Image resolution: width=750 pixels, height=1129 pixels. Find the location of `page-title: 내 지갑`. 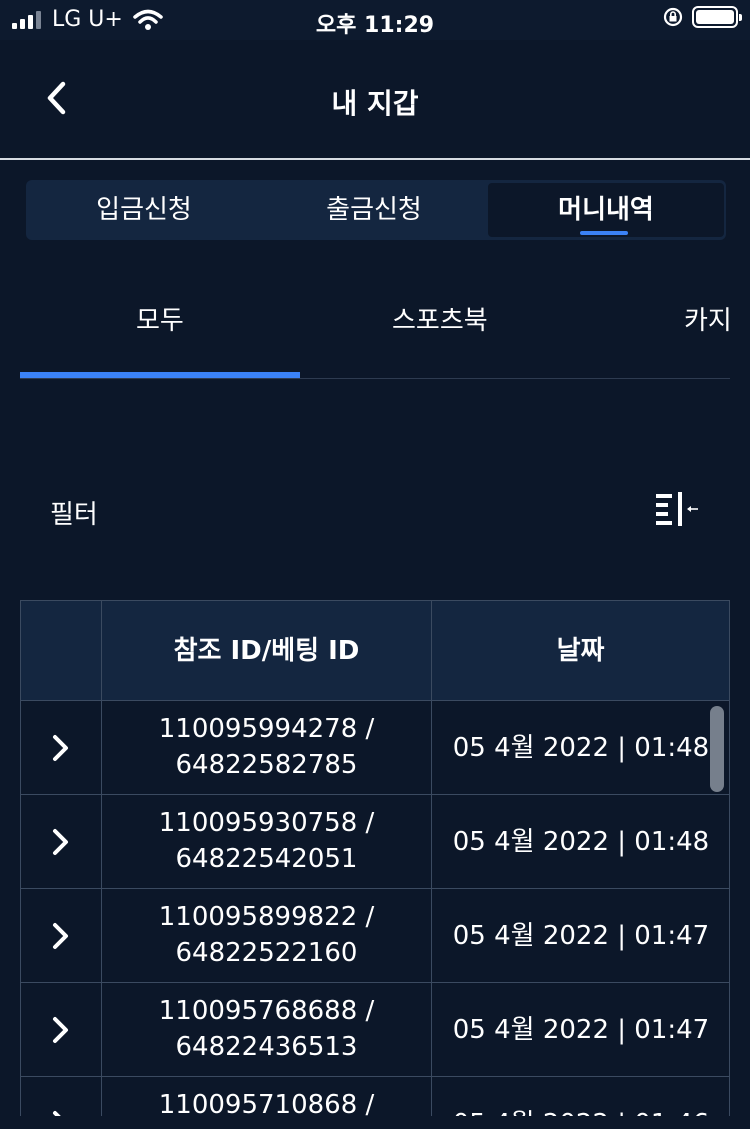

page-title: 내 지갑 is located at coordinates (375, 103).